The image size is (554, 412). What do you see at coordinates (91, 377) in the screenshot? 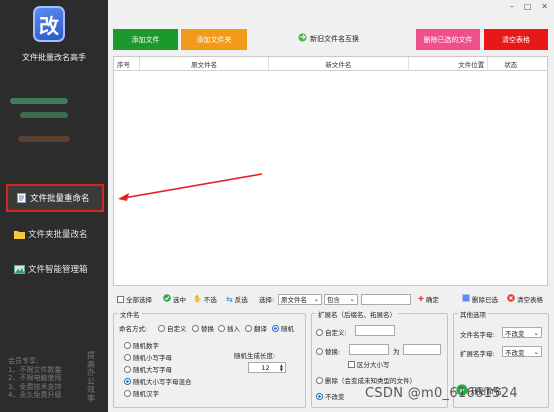
I see `slogan-vertical: 提高办公效率` at bounding box center [91, 377].